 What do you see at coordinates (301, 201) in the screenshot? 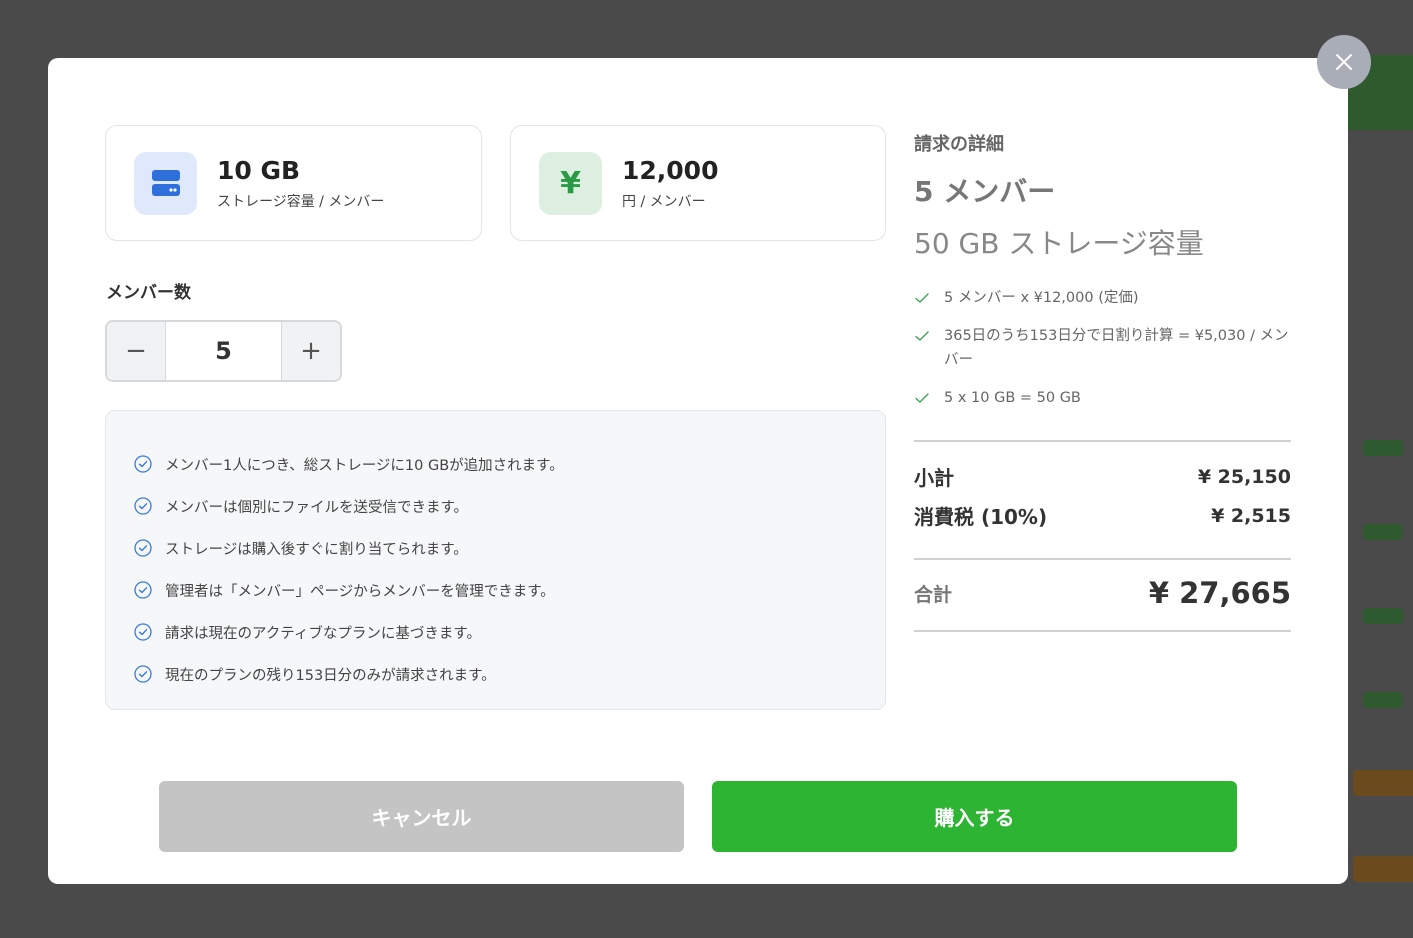
I see `storage-label: ストレージ容量 / メンバー` at bounding box center [301, 201].